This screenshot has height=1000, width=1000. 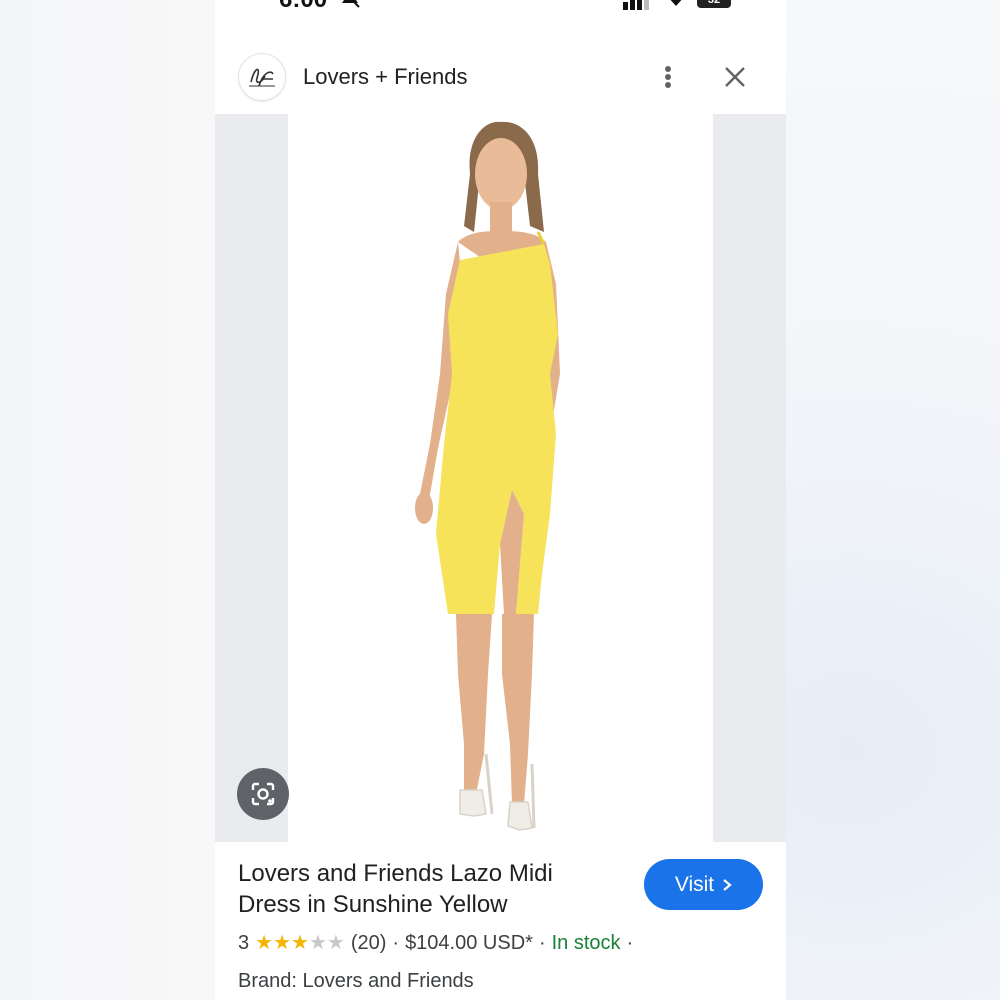 I want to click on brand-label: Brand: Lovers and Friends, so click(x=356, y=981).